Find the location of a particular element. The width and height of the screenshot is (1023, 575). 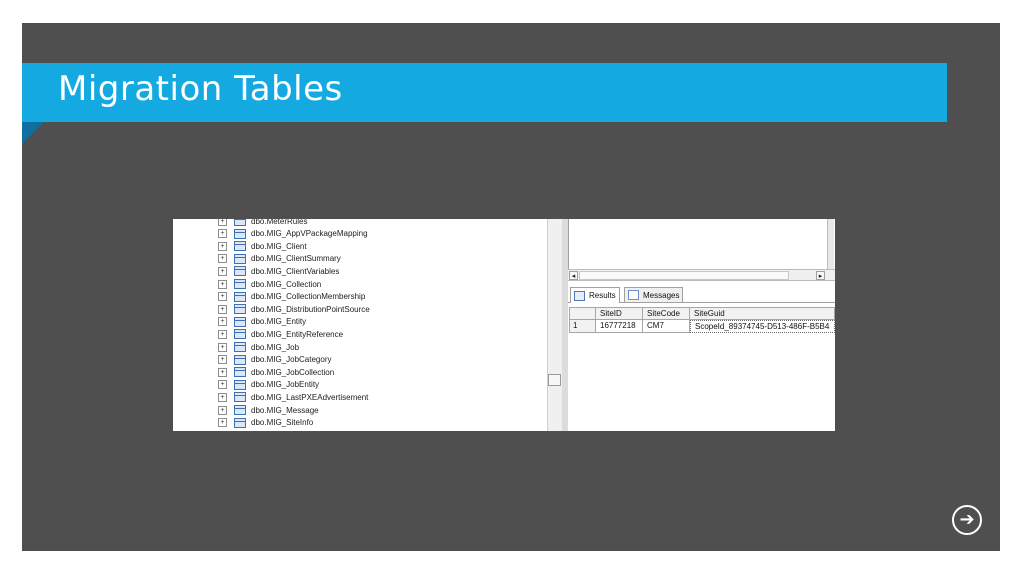

slide-title: Migration Tables is located at coordinates (200, 89).